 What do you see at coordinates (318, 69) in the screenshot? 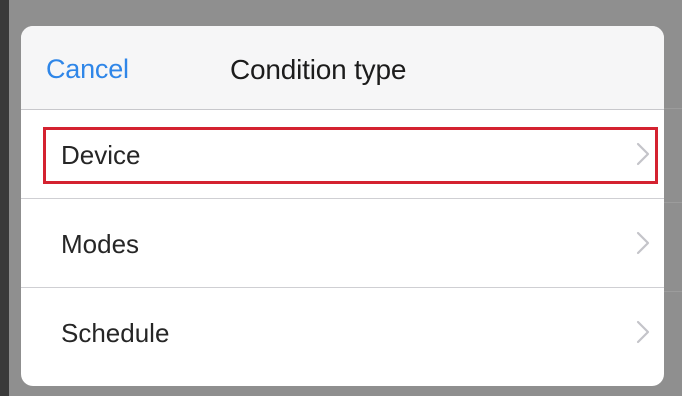
I see `page-title: Condition type` at bounding box center [318, 69].